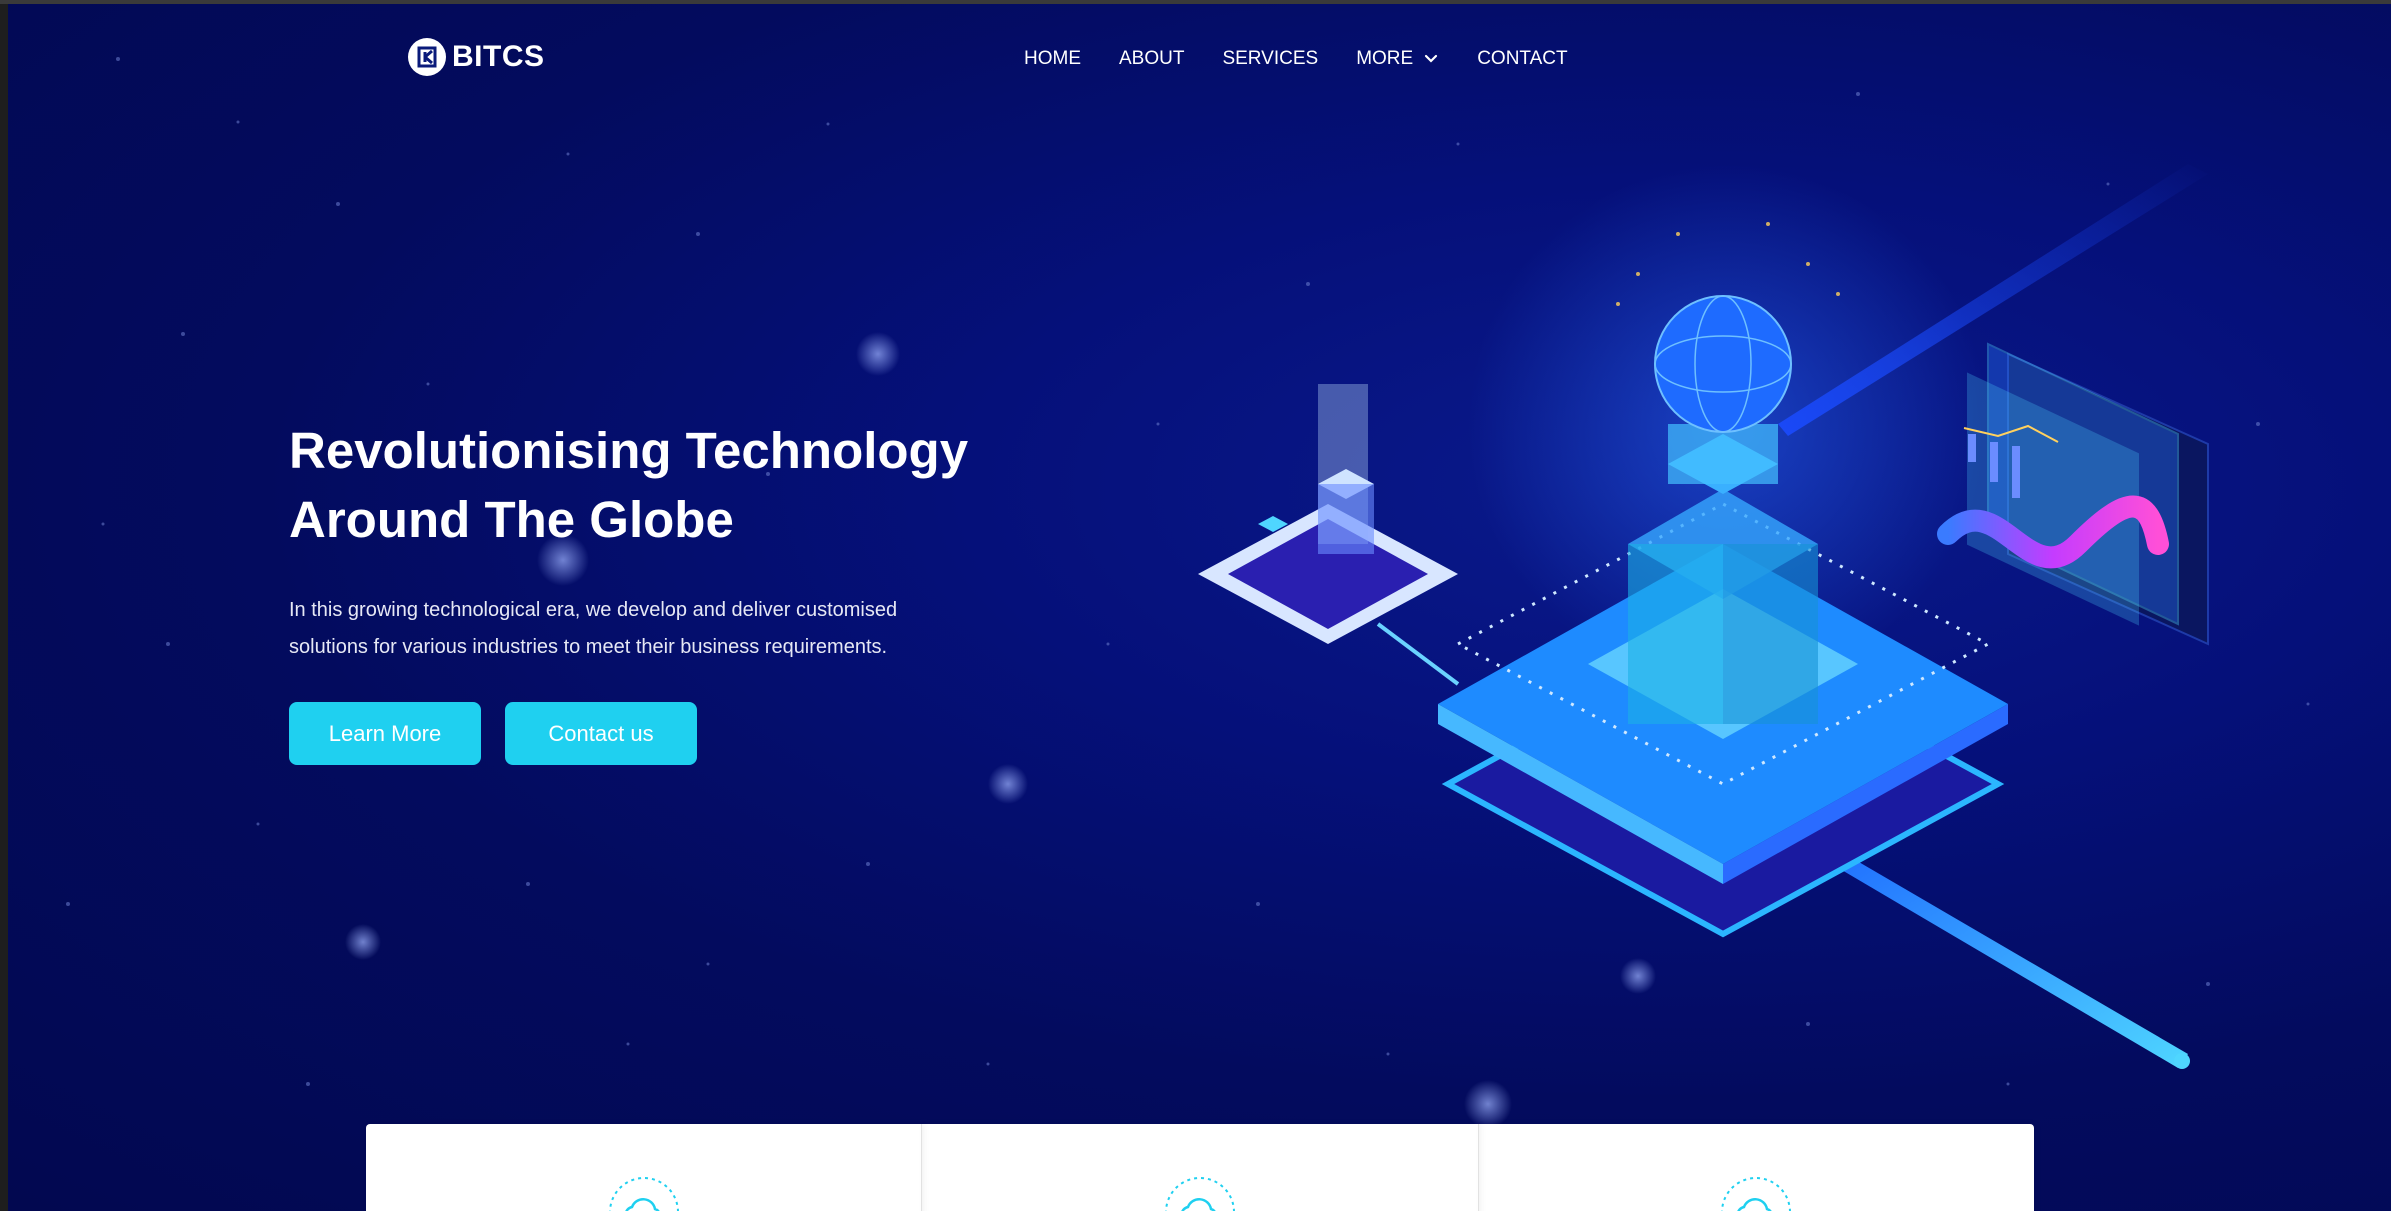 This screenshot has width=2391, height=1211. What do you see at coordinates (498, 56) in the screenshot?
I see `brand-name: BITCS` at bounding box center [498, 56].